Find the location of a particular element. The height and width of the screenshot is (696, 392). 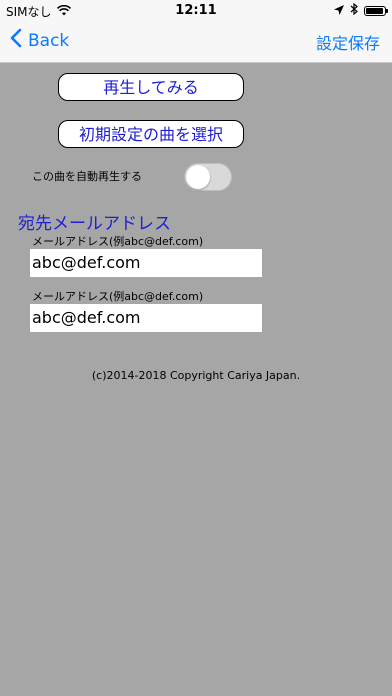

email-field-1: abc@def.com is located at coordinates (146, 263).